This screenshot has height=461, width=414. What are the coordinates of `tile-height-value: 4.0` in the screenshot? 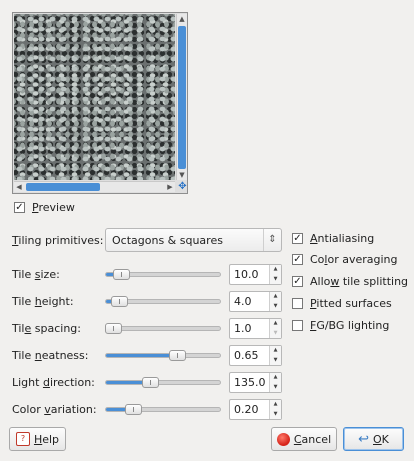 It's located at (243, 301).